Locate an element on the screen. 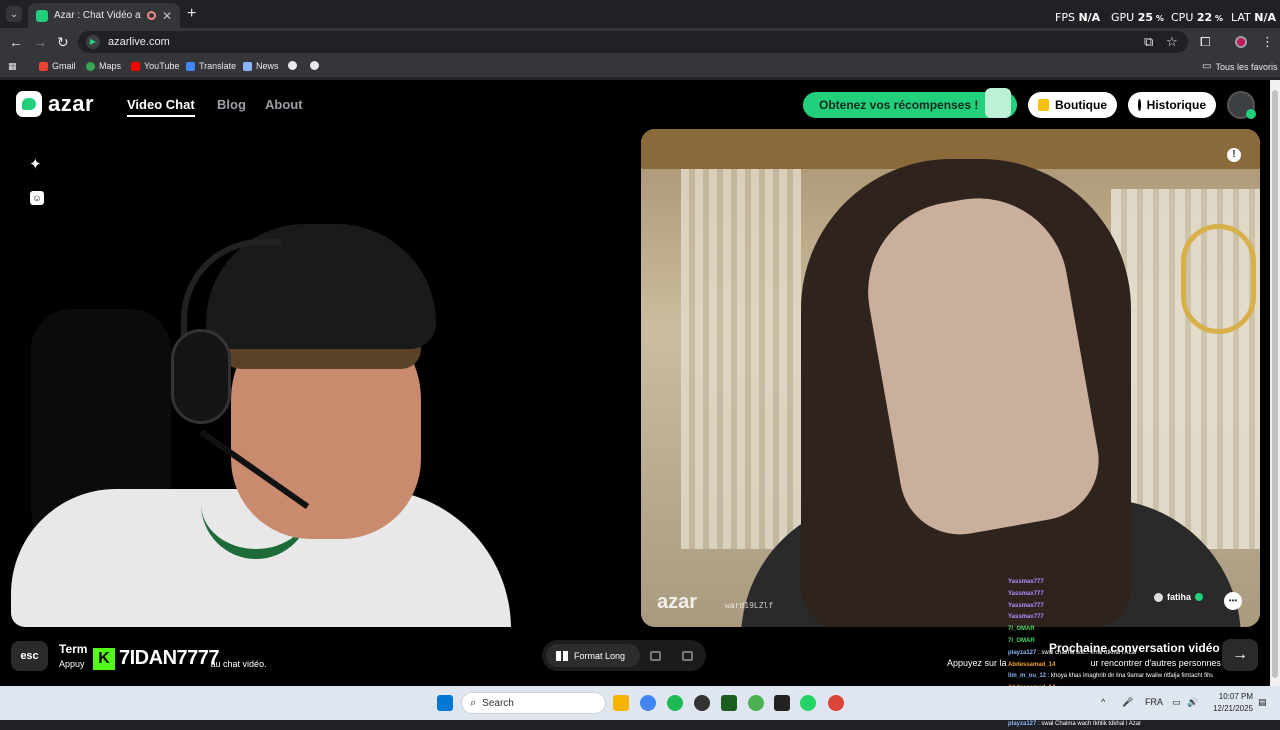  news-icon is located at coordinates (247, 66).